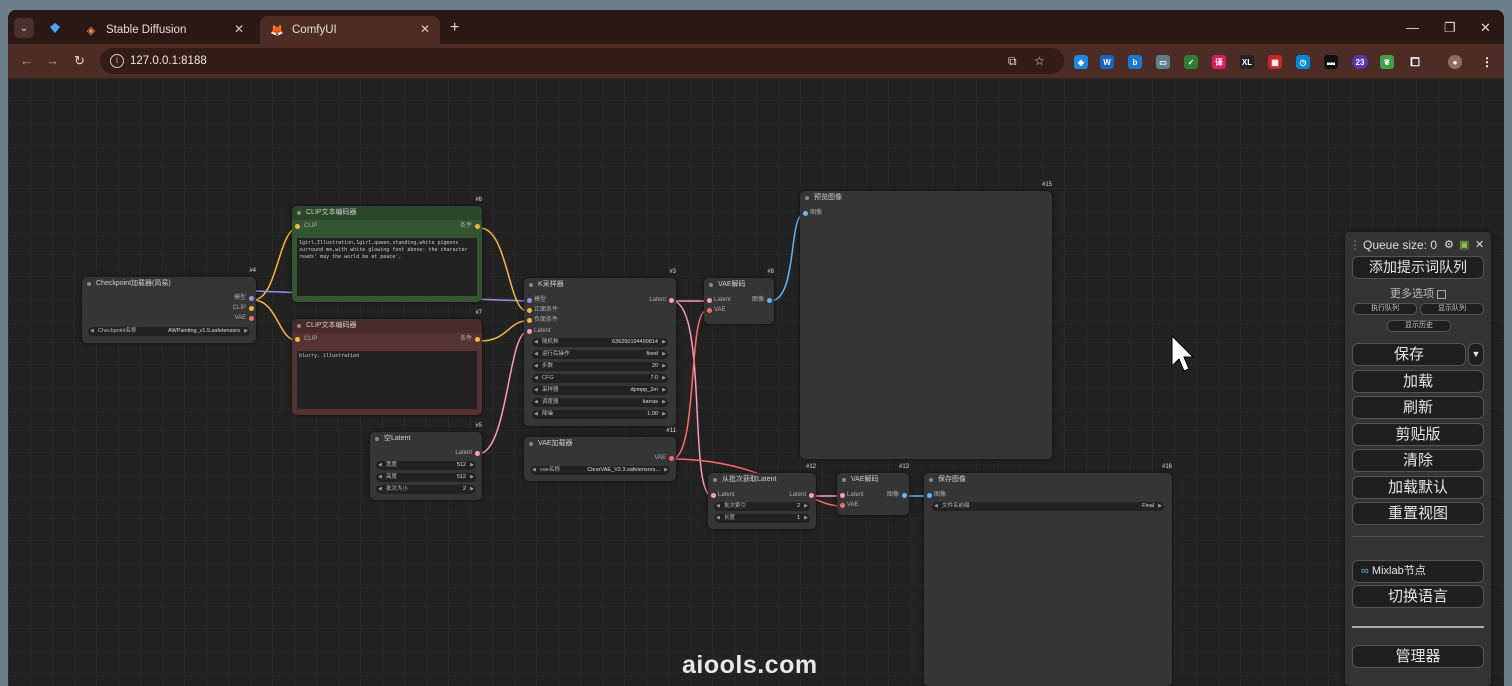 The height and width of the screenshot is (686, 1512). What do you see at coordinates (546, 310) in the screenshot?
I see `input-positive: 正面条件` at bounding box center [546, 310].